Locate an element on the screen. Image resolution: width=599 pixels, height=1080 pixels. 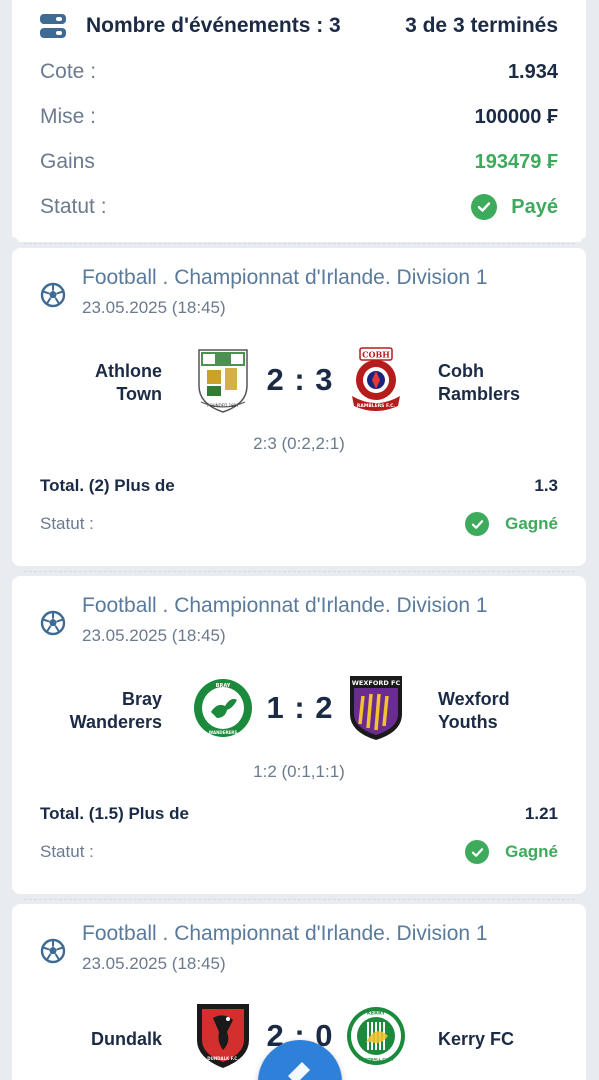
summary-header: Nombre d'événements : 3 3 de 3 terminés is located at coordinates (299, 26).